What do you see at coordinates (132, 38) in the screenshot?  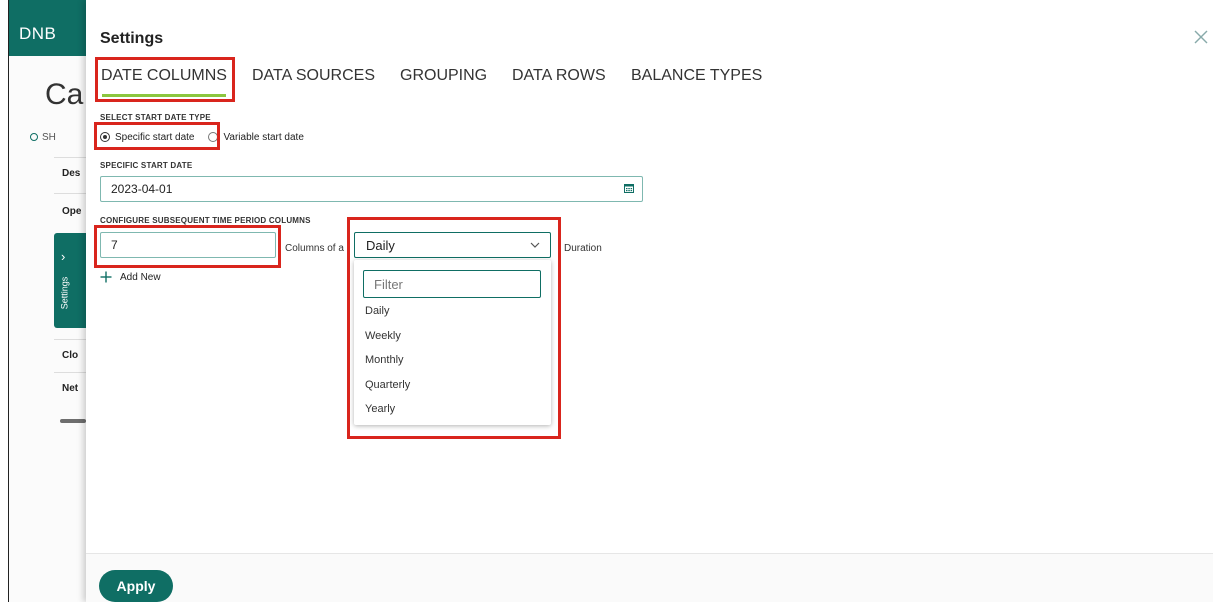 I see `panel-title: Settings` at bounding box center [132, 38].